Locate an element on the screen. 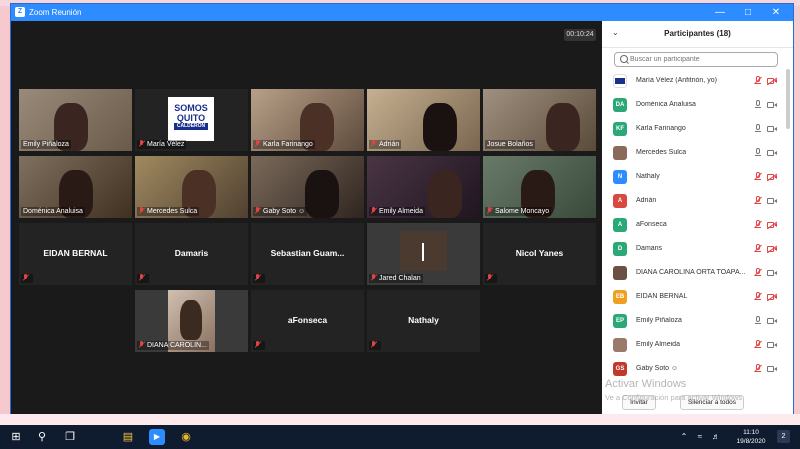 This screenshot has width=800, height=449. participant-tile: Nicol Yanes is located at coordinates (539, 254).